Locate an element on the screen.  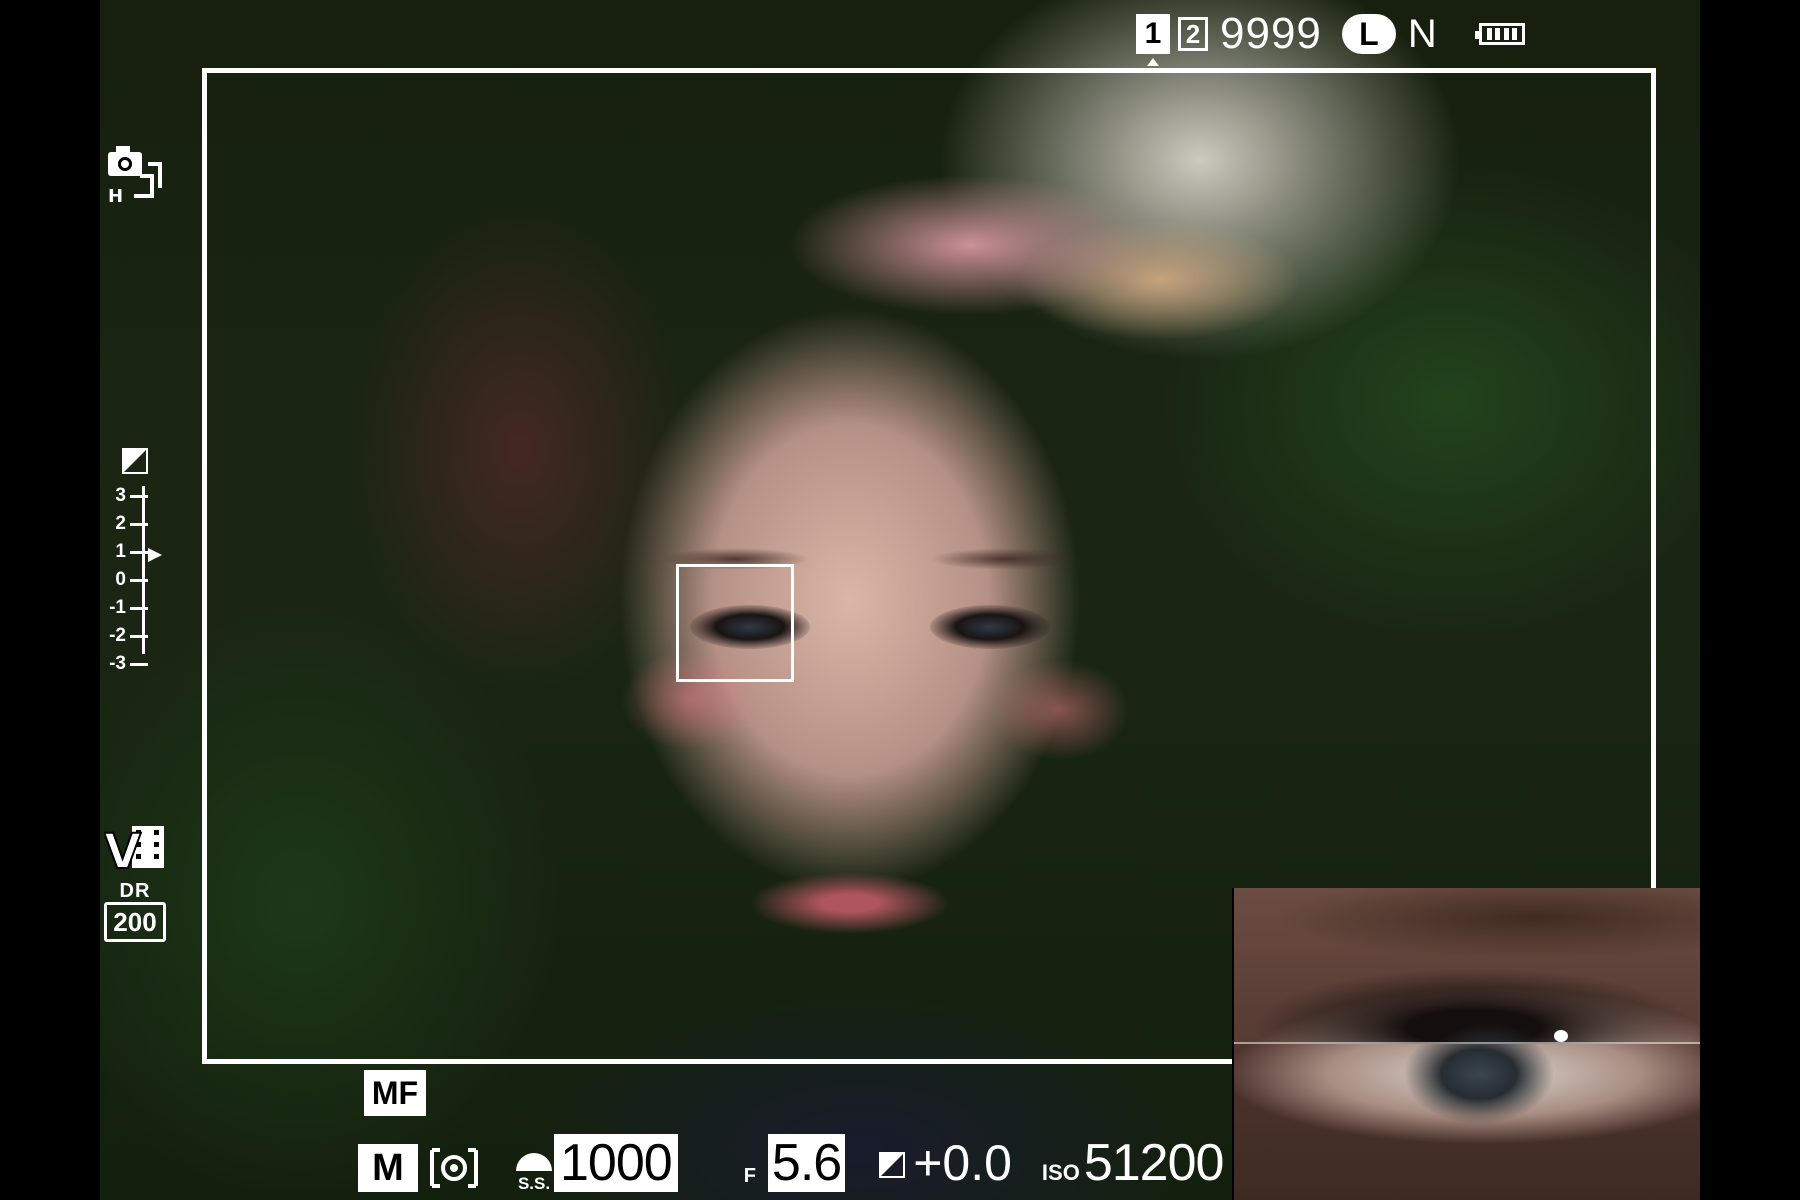
shutter-speed-group: S.S. 1000 is located at coordinates (597, 1163).